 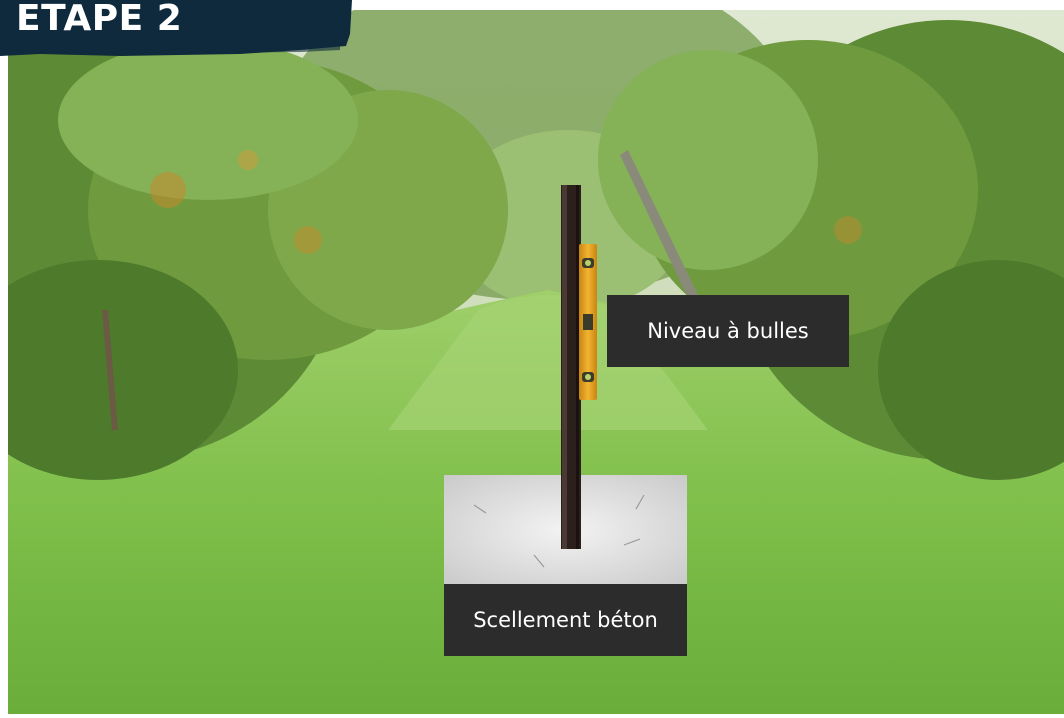 I want to click on concrete-seal-label: Scellement béton, so click(x=565, y=620).